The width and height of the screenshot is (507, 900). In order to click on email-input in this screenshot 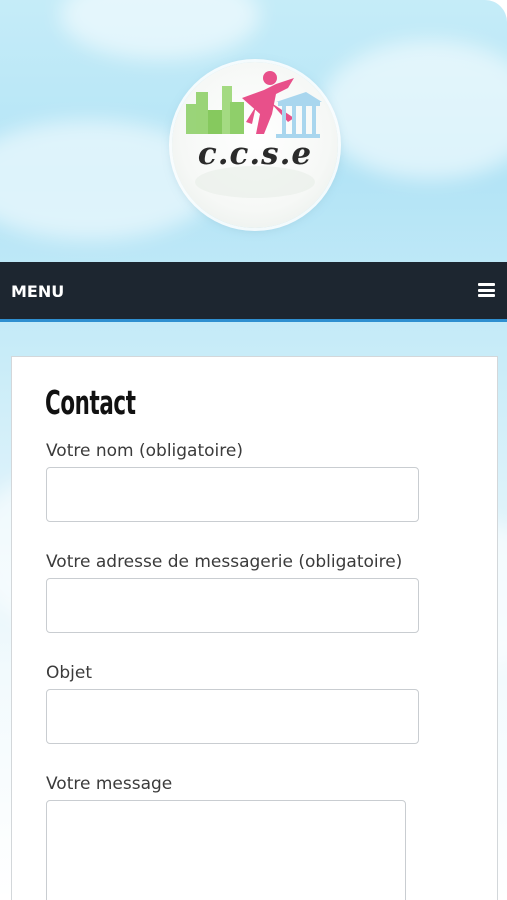, I will do `click(232, 605)`.